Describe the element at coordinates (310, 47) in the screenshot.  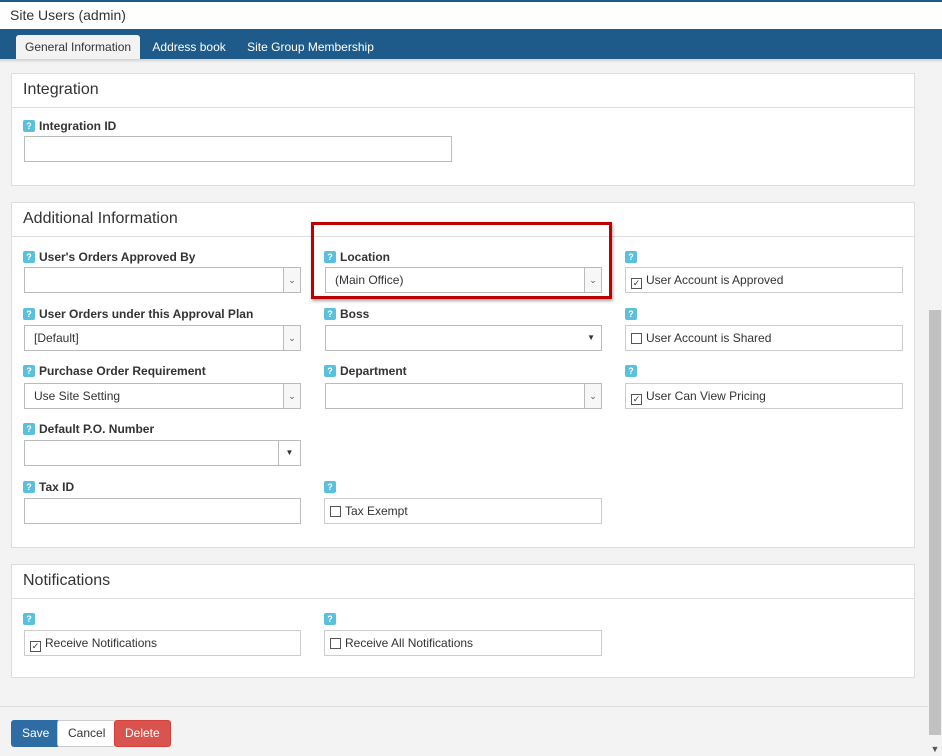
I see `tab-site-group-membership: Site Group Membership` at that location.